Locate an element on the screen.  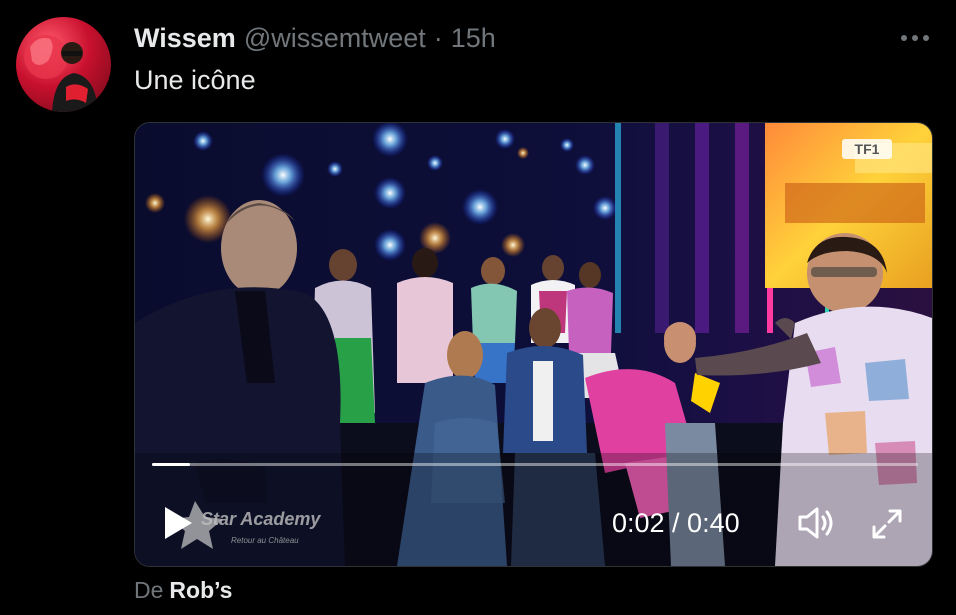
author-display-name: Wissem is located at coordinates (185, 38).